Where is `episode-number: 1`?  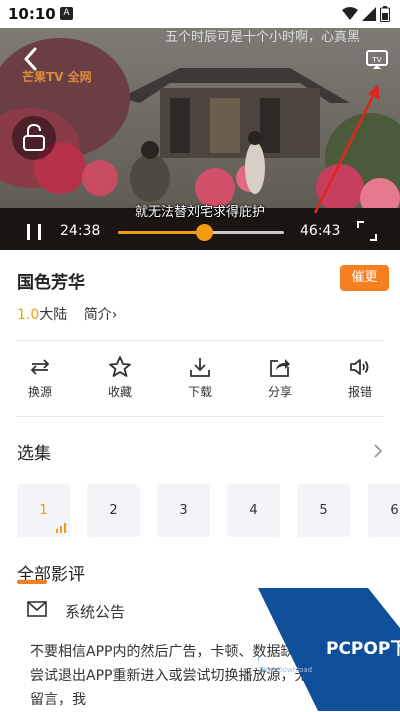 episode-number: 1 is located at coordinates (43, 510).